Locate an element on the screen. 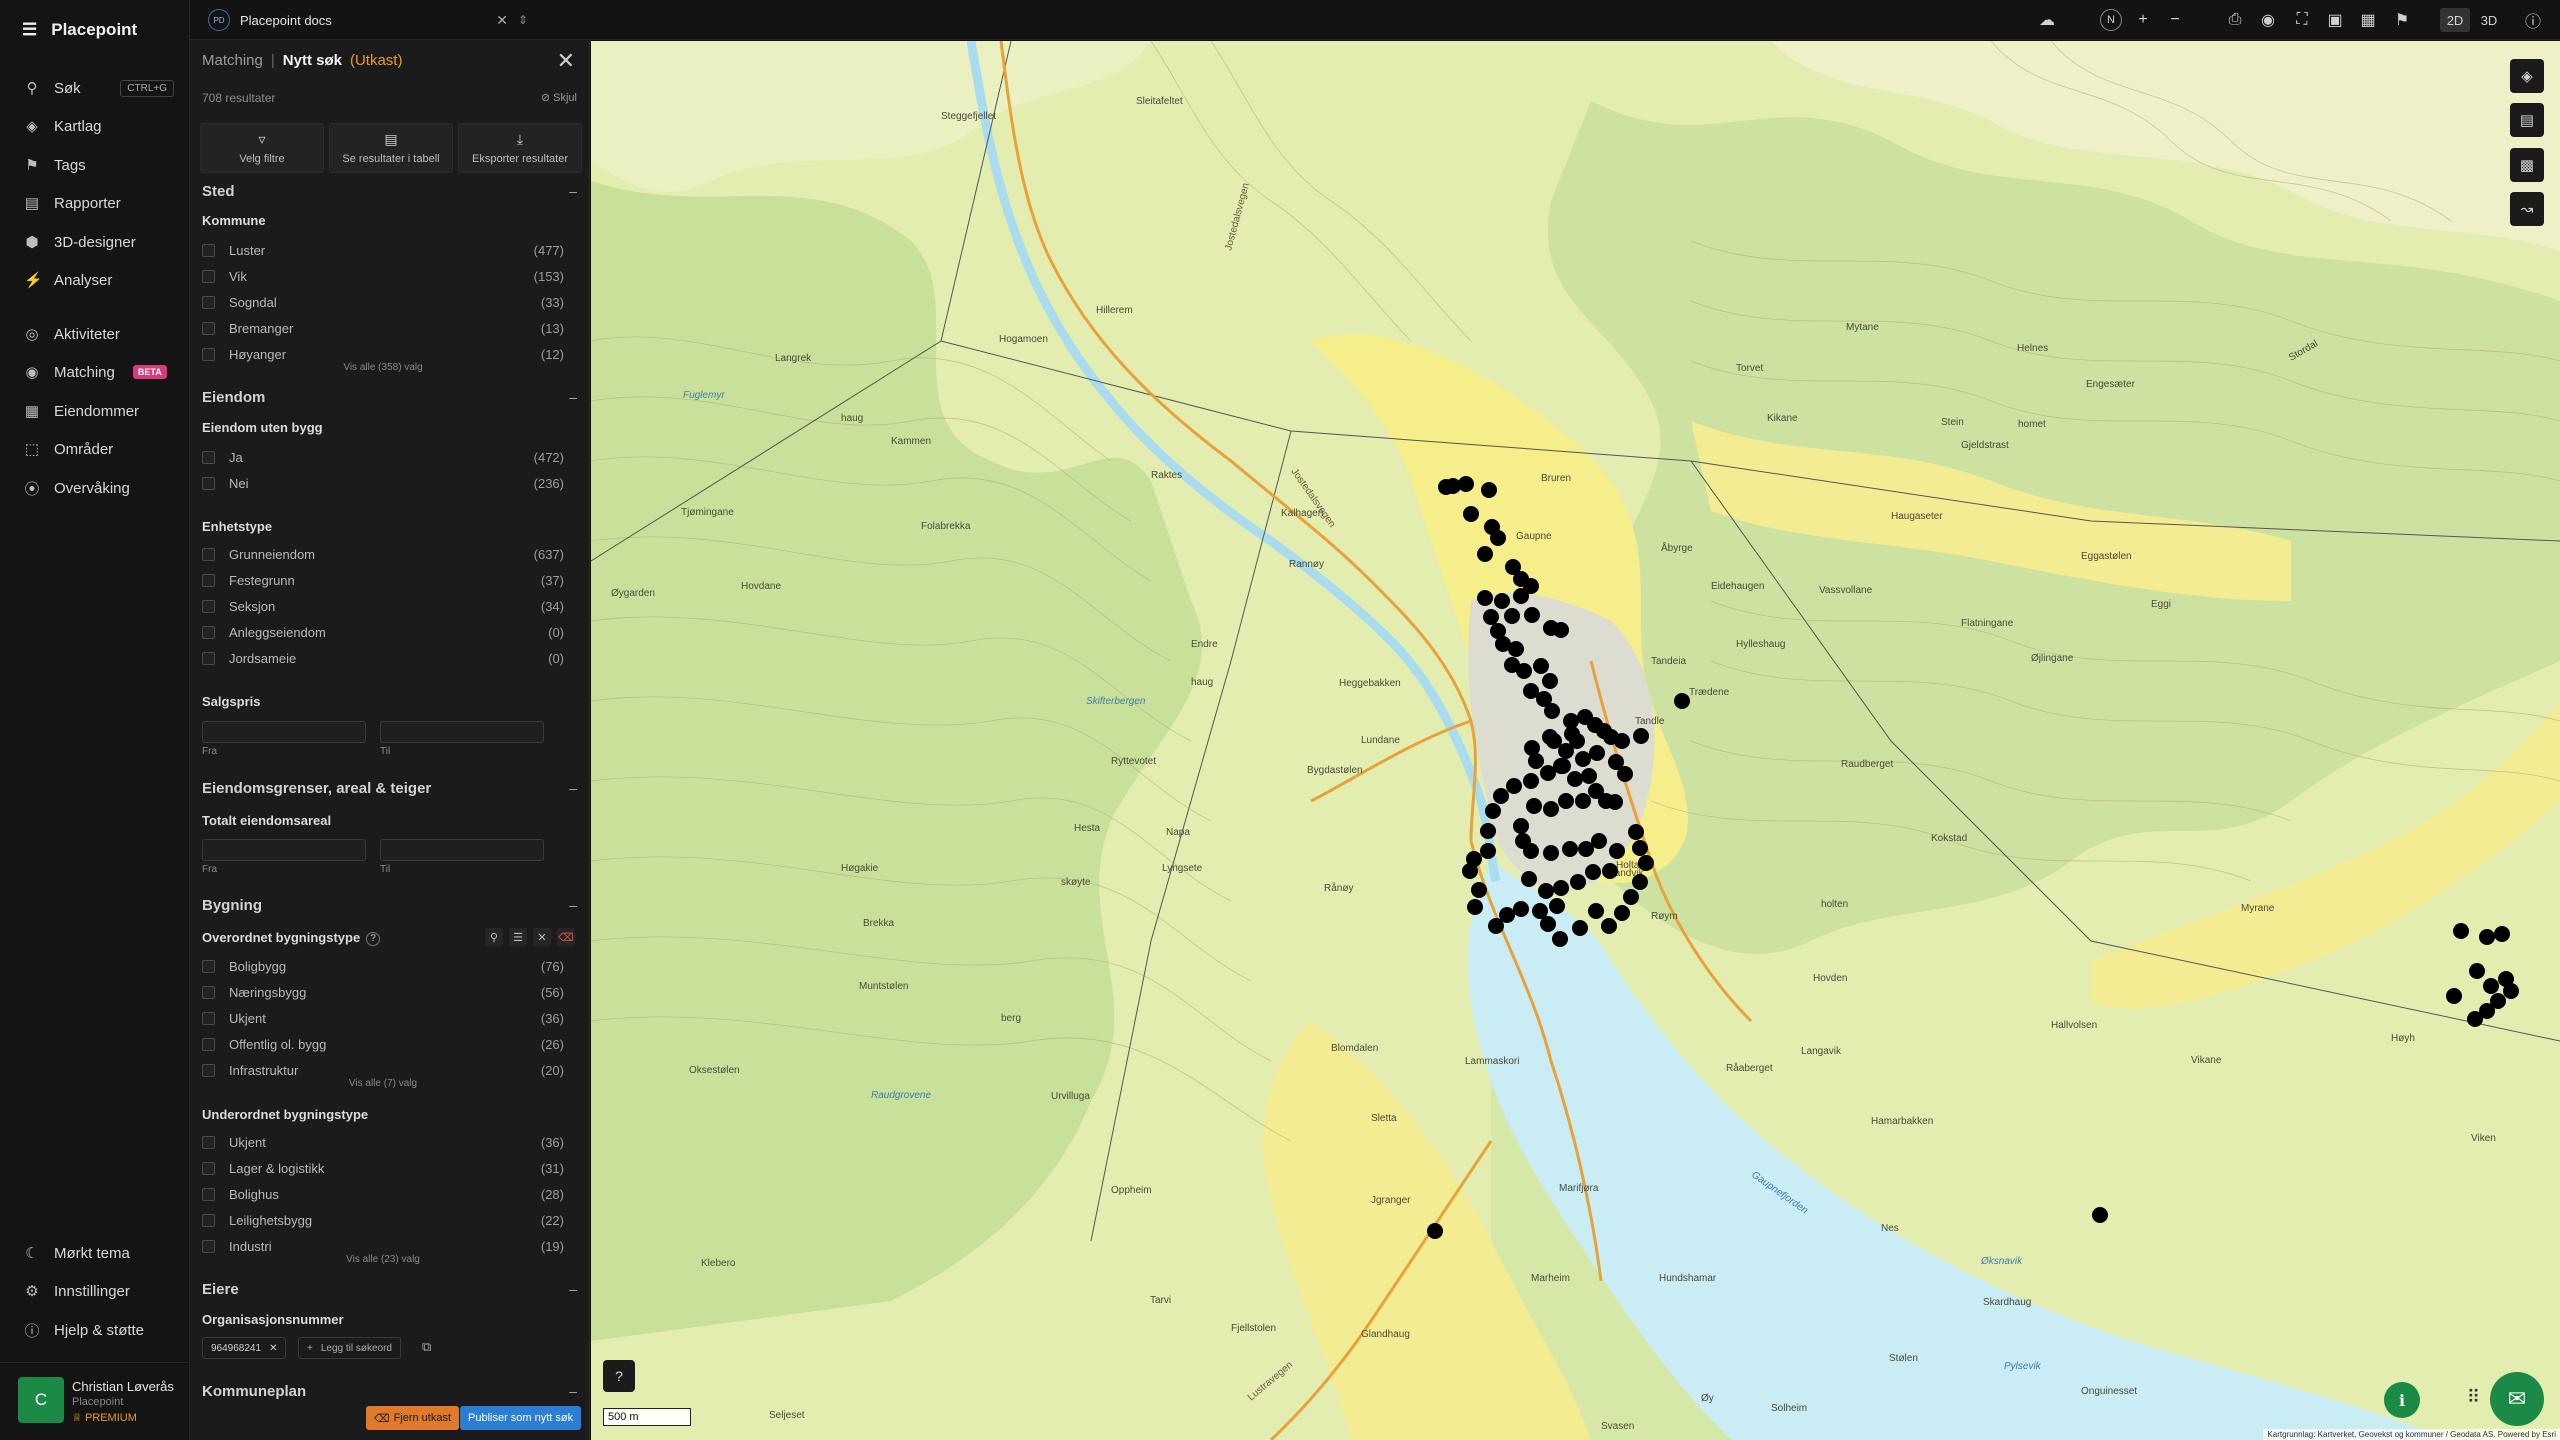 The height and width of the screenshot is (1440, 2560). zoom-out-icon: − is located at coordinates (2175, 20).